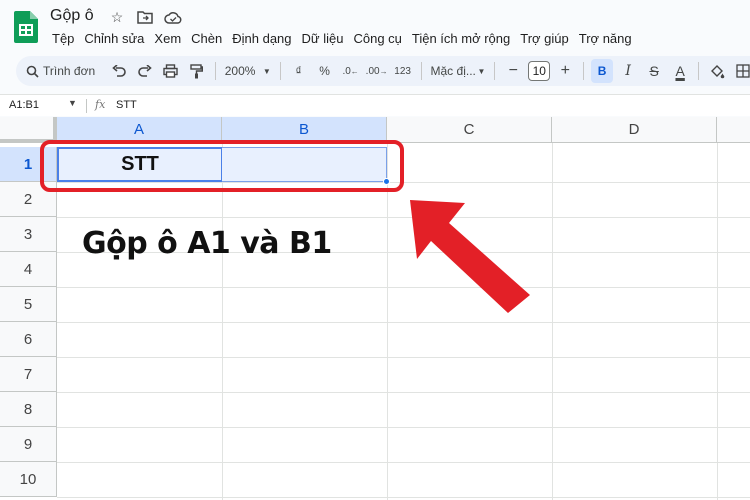  What do you see at coordinates (470, 256) in the screenshot?
I see `red-arrow-icon` at bounding box center [470, 256].